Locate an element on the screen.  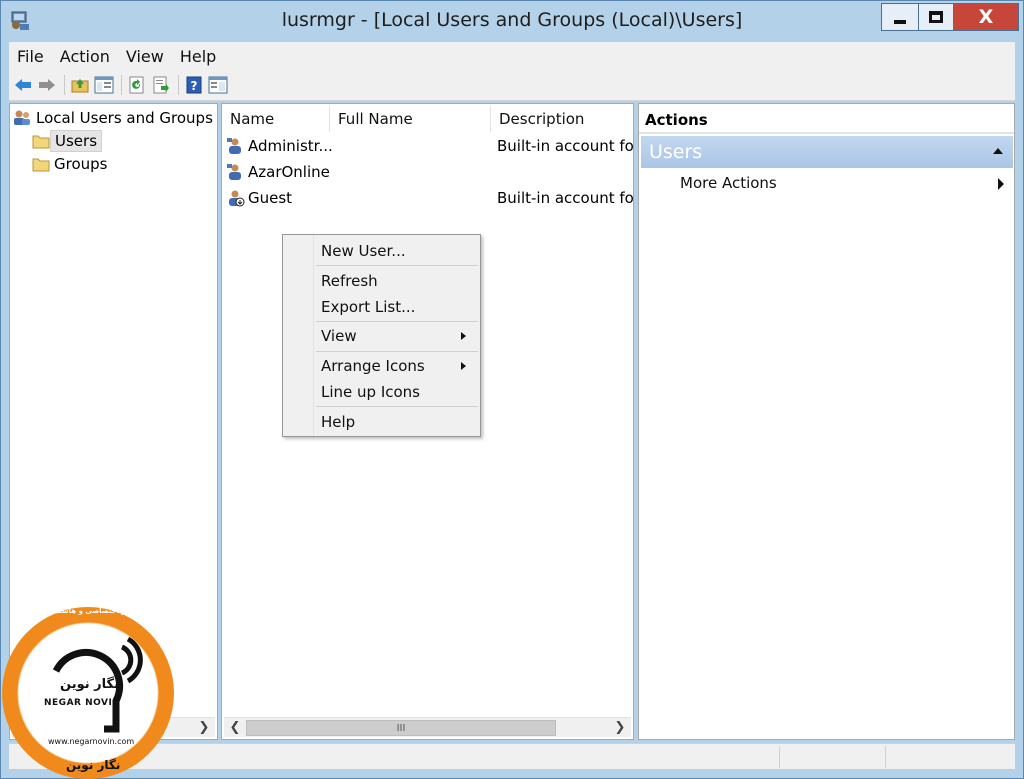
show-hide-action-pane-button is located at coordinates (218, 85).